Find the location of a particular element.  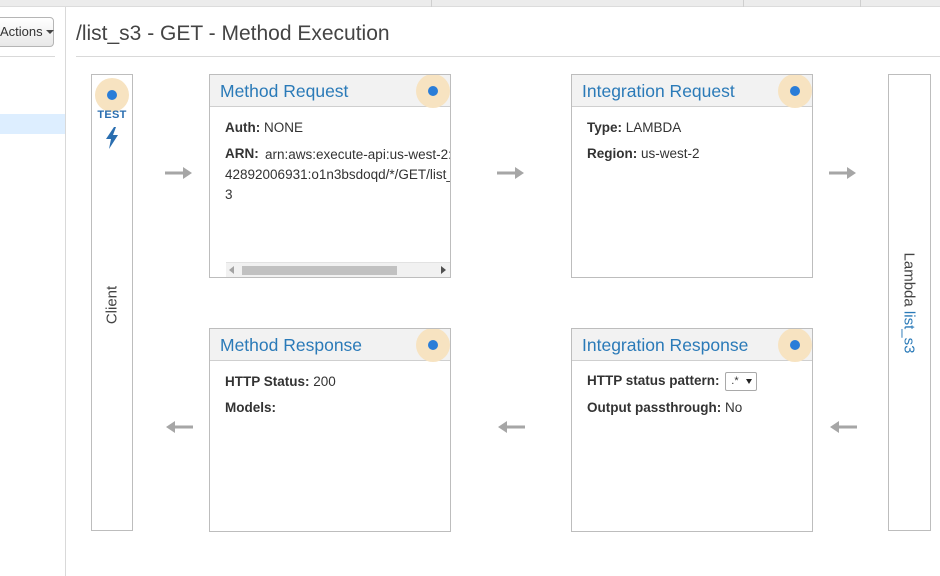

card-header: Integration Request is located at coordinates (692, 91).